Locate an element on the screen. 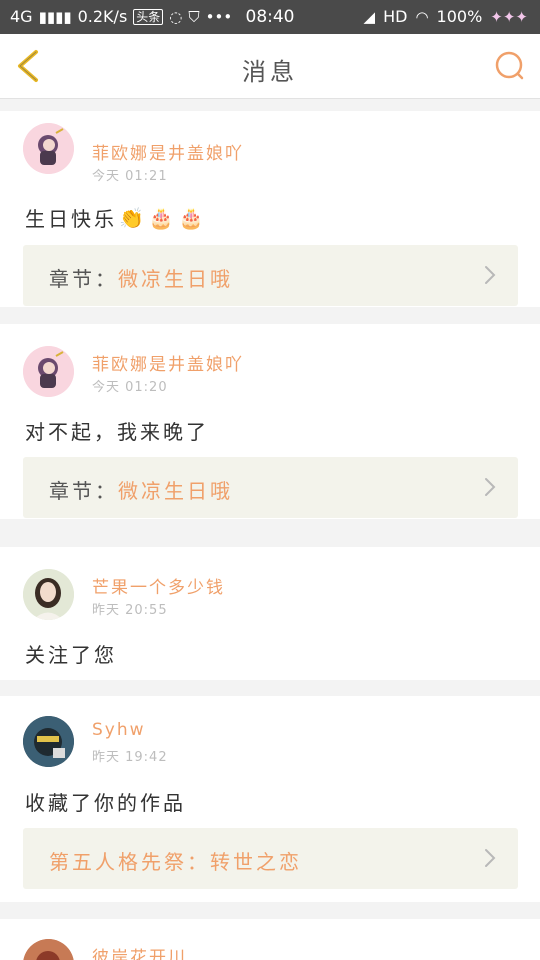 The width and height of the screenshot is (540, 960). message-content: 对不起，我来晚了 is located at coordinates (117, 430).